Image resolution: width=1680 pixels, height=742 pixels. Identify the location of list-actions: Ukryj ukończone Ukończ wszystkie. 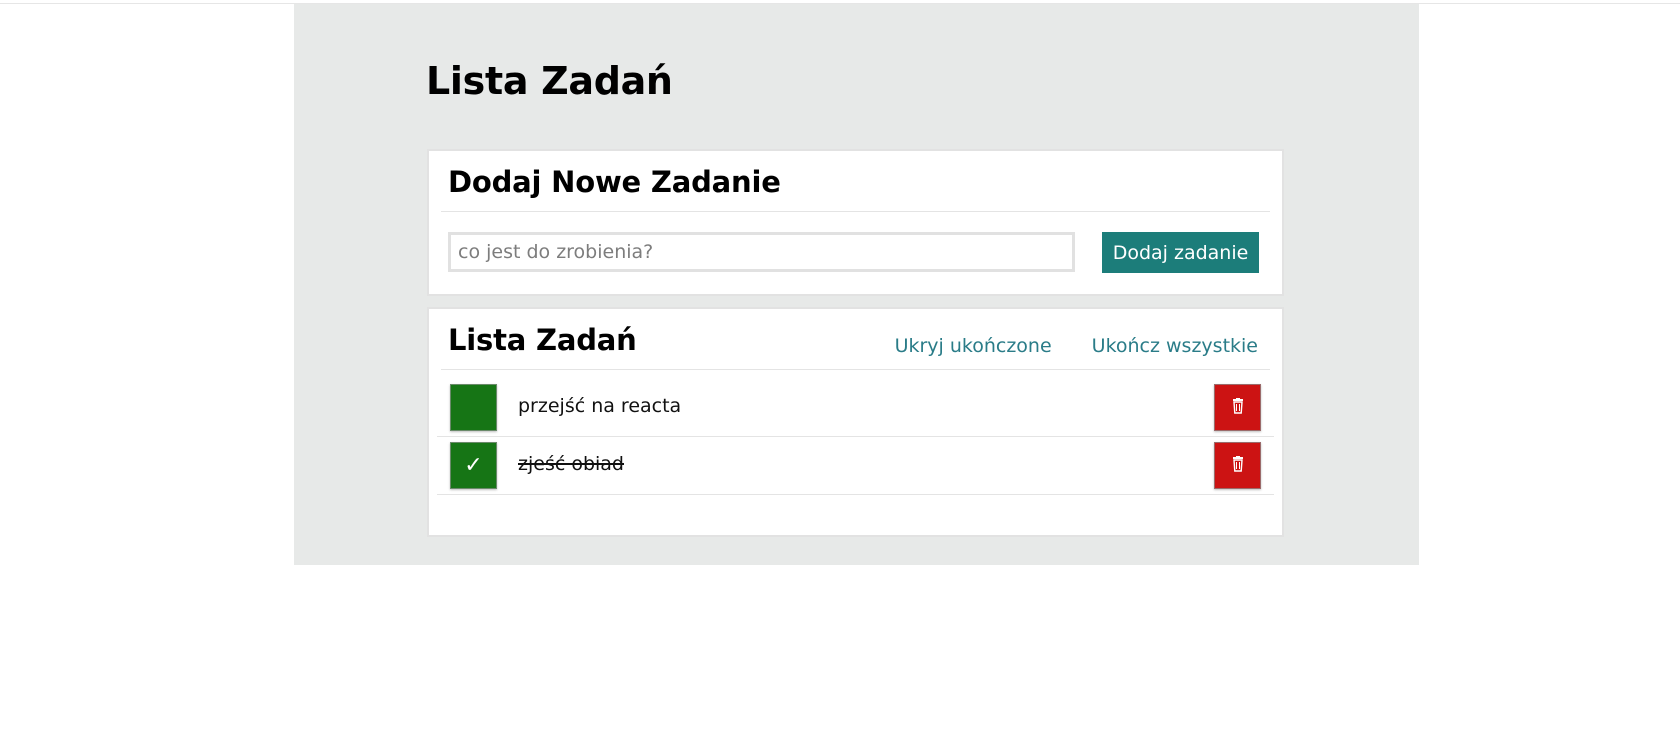
(1076, 346).